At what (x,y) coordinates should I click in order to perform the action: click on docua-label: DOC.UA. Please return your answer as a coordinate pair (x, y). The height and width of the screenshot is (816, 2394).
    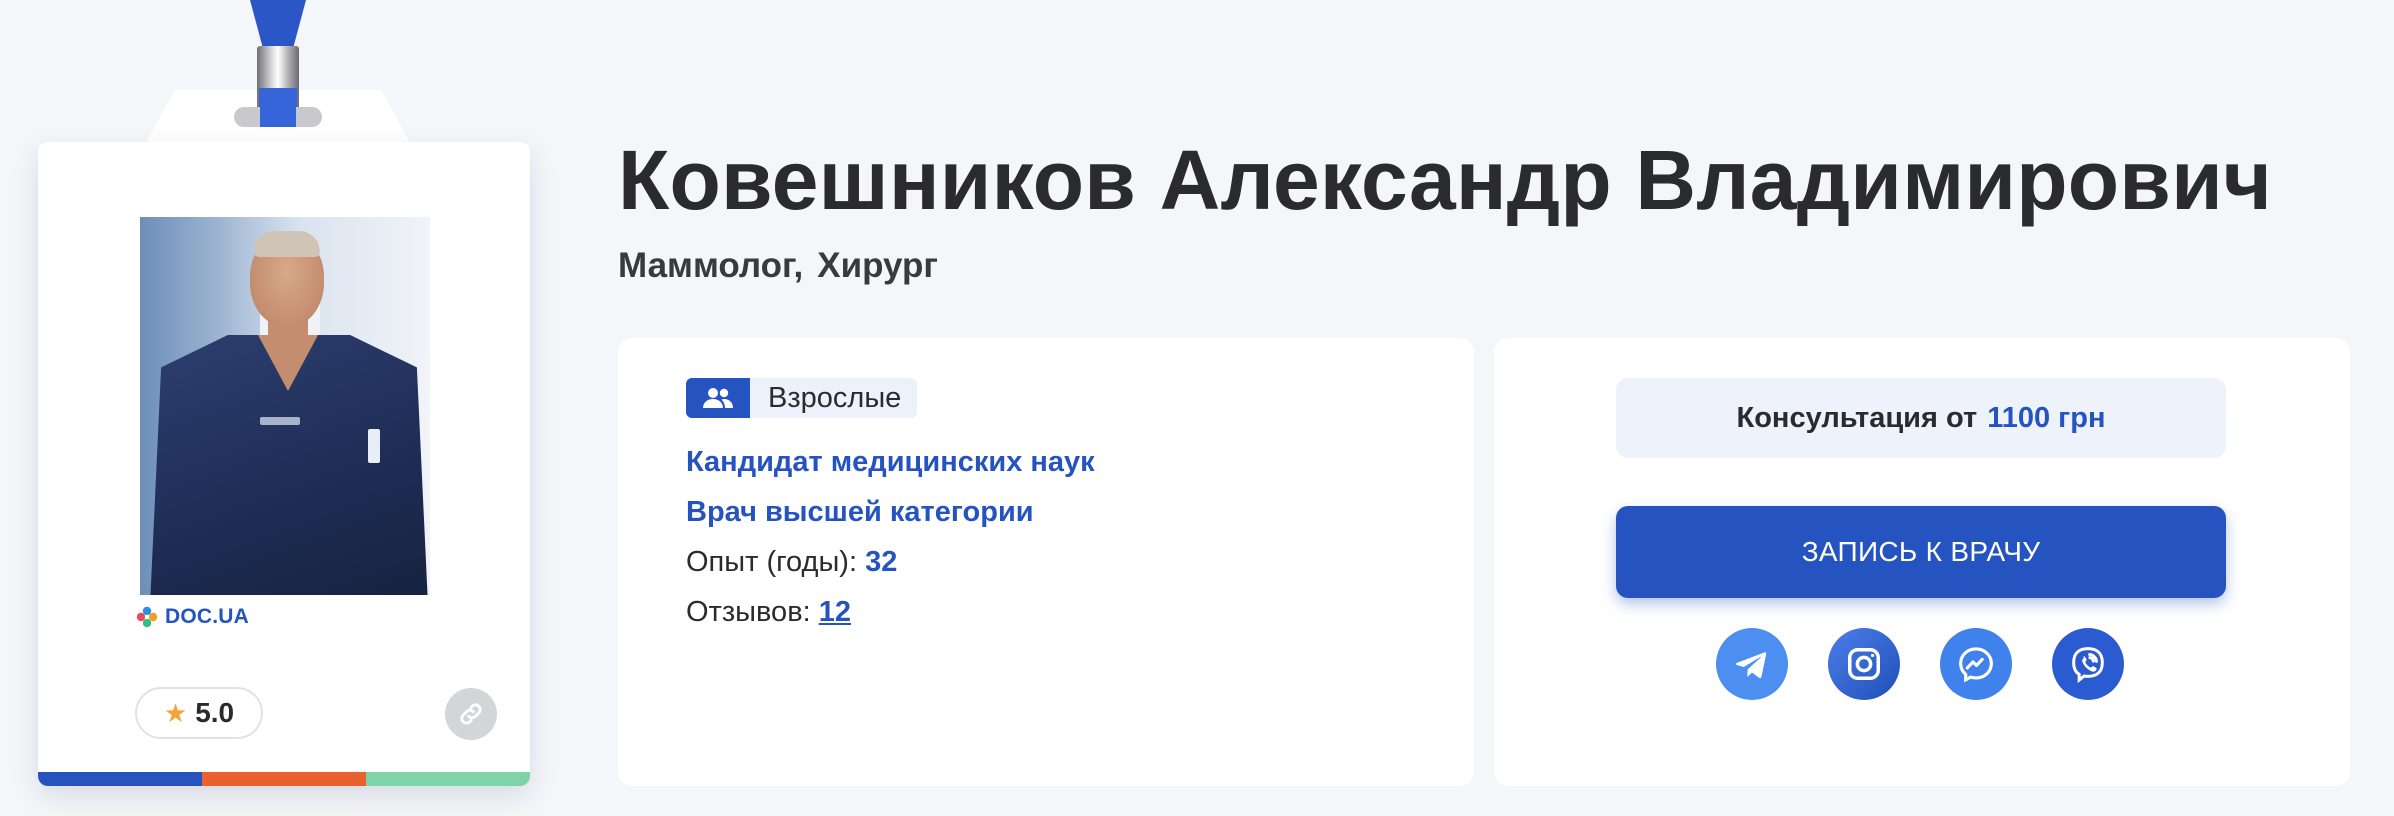
    Looking at the image, I should click on (207, 616).